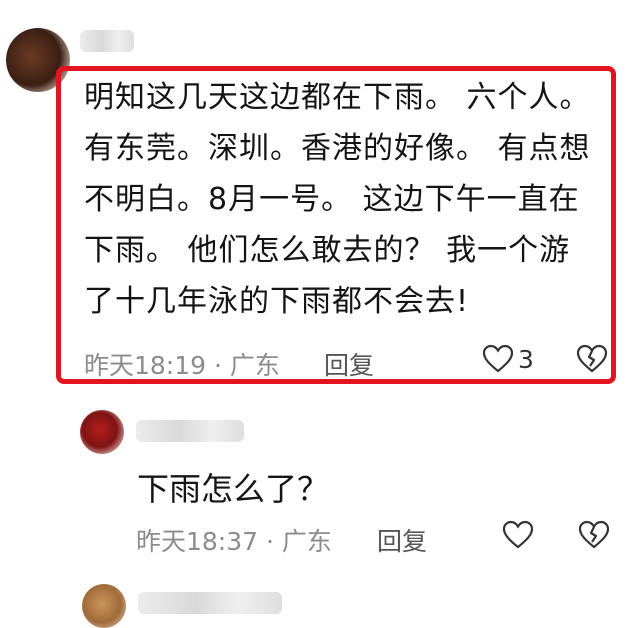 The image size is (640, 628). What do you see at coordinates (327, 250) in the screenshot?
I see `comment-line: 下雨。 他们怎么敢去的？ 我一个游` at bounding box center [327, 250].